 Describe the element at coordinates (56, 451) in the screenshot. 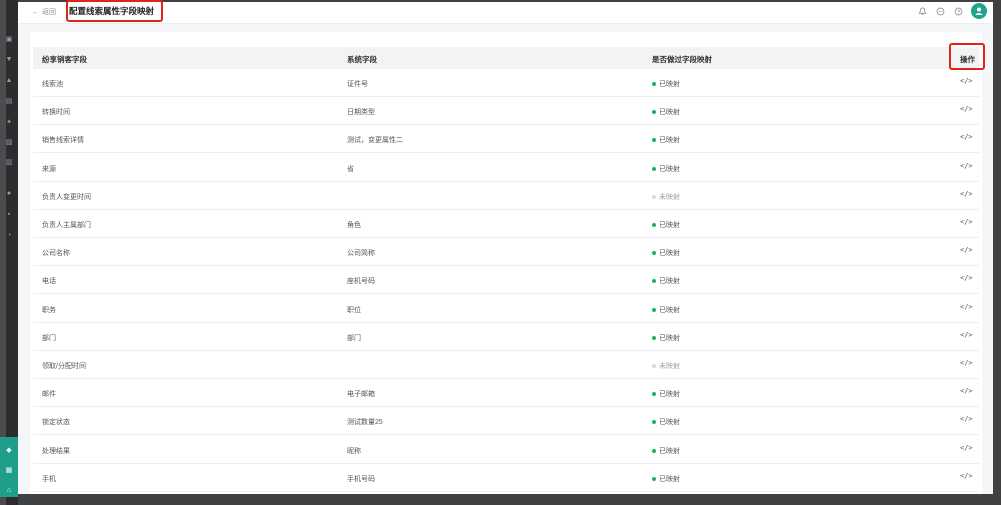

I see `source-field-cell: 处理结果` at that location.